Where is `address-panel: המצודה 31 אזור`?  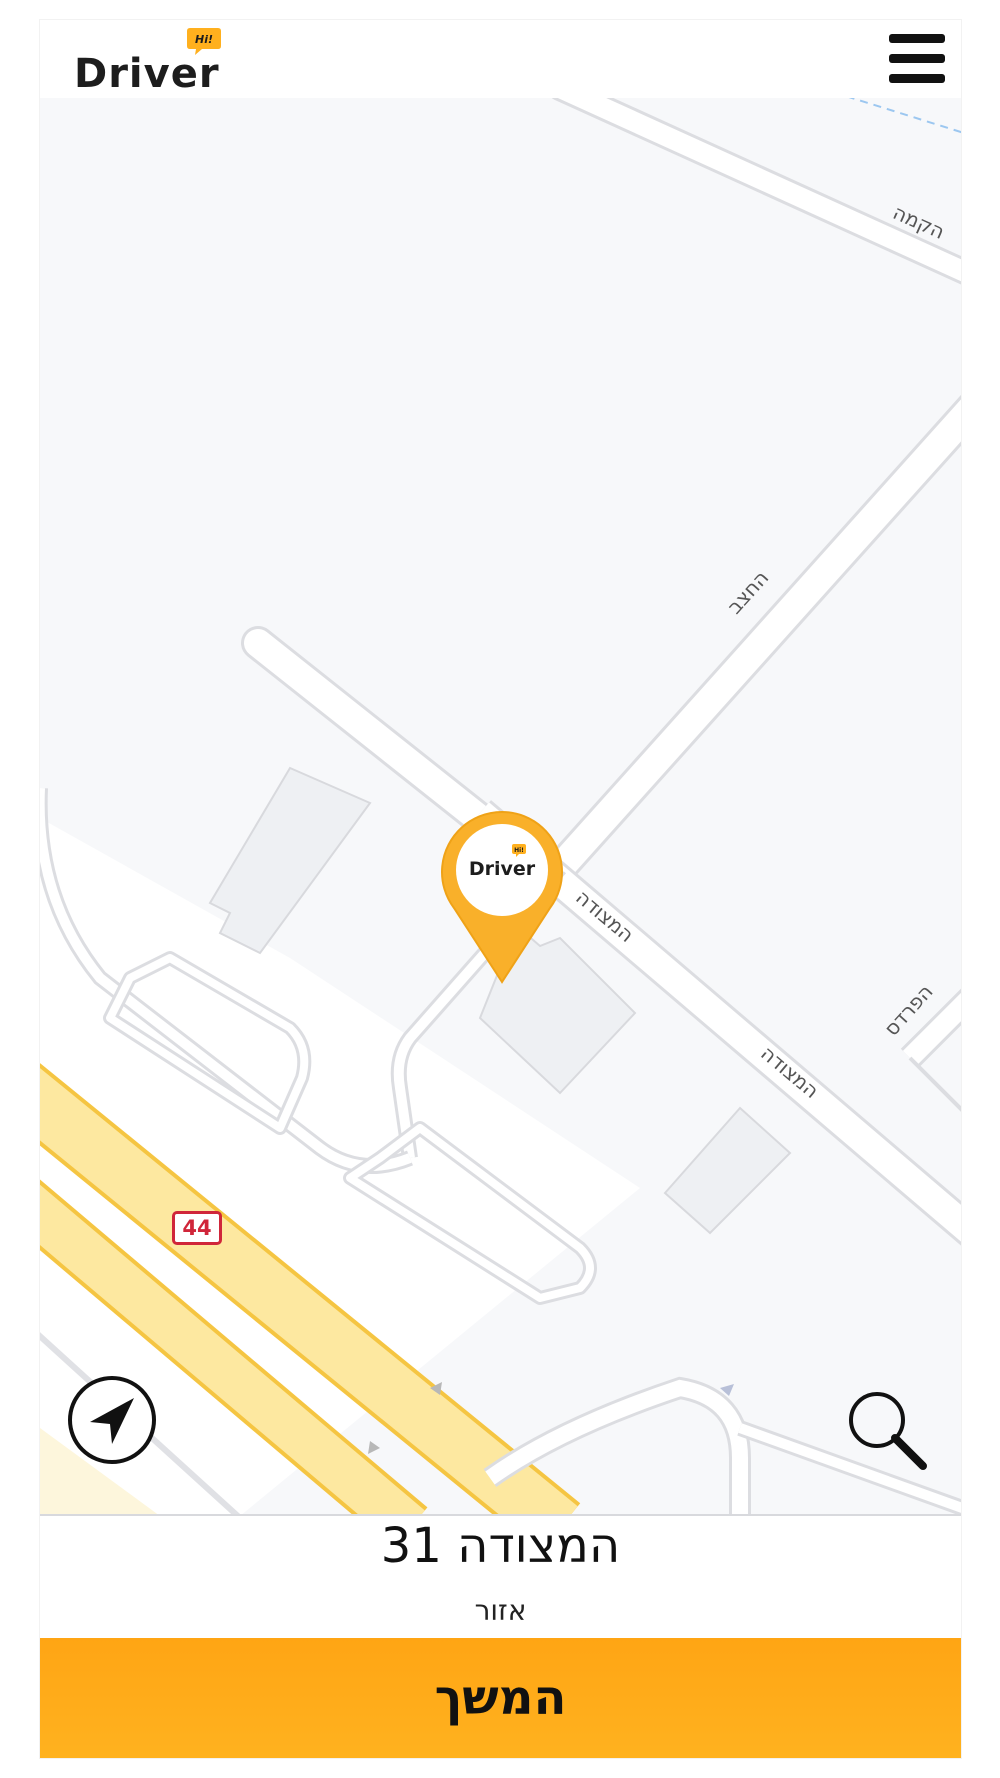
address-panel: המצודה 31 אזור is located at coordinates (500, 1574).